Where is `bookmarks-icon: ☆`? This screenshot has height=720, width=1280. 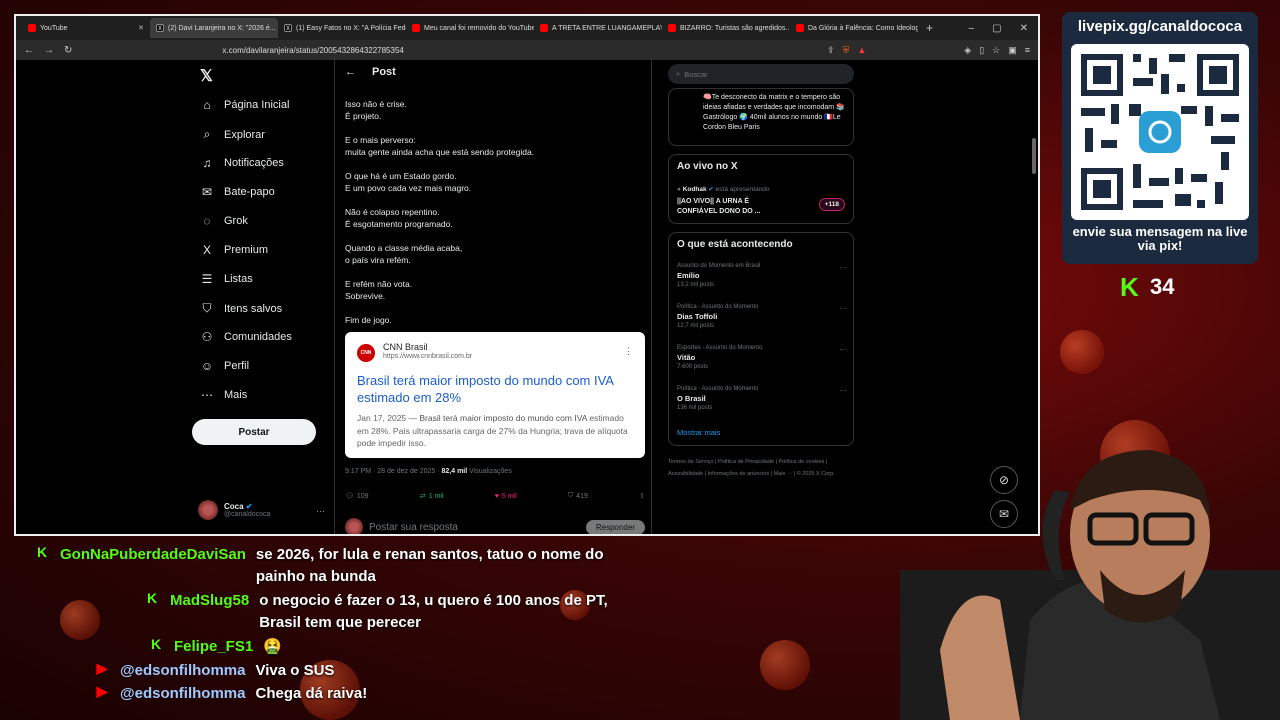 bookmarks-icon: ☆ is located at coordinates (996, 50).